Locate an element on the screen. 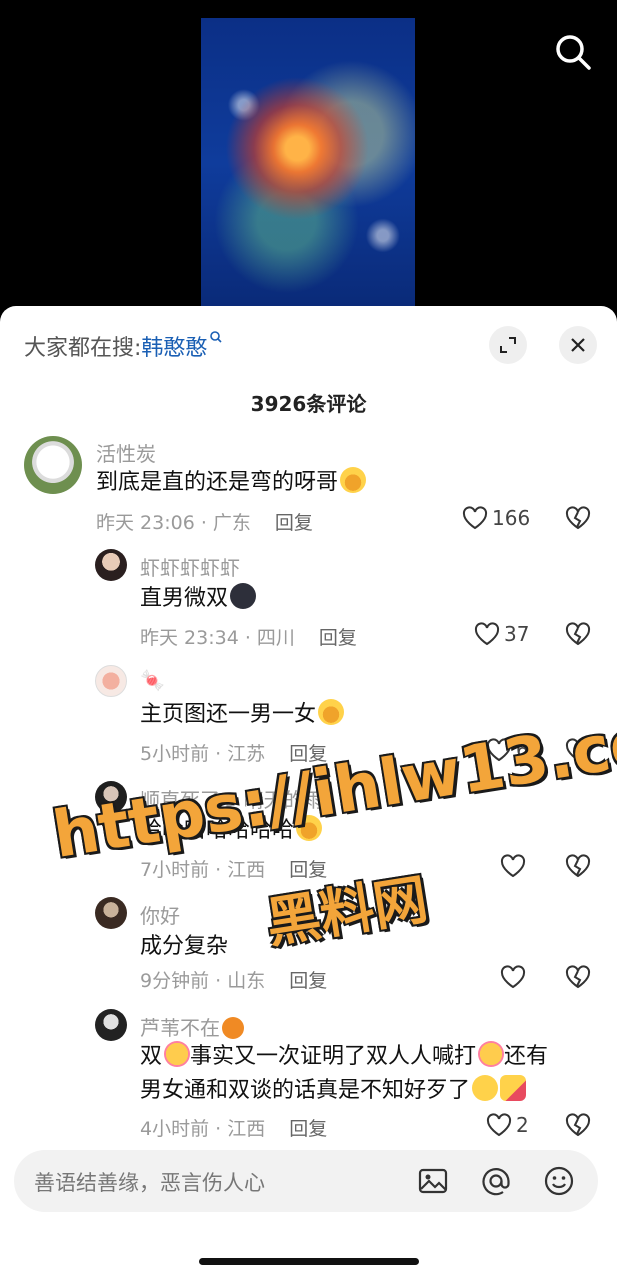 This screenshot has height=1280, width=617. comment-text-content: 到底是直的还是弯的呀哥 is located at coordinates (217, 482).